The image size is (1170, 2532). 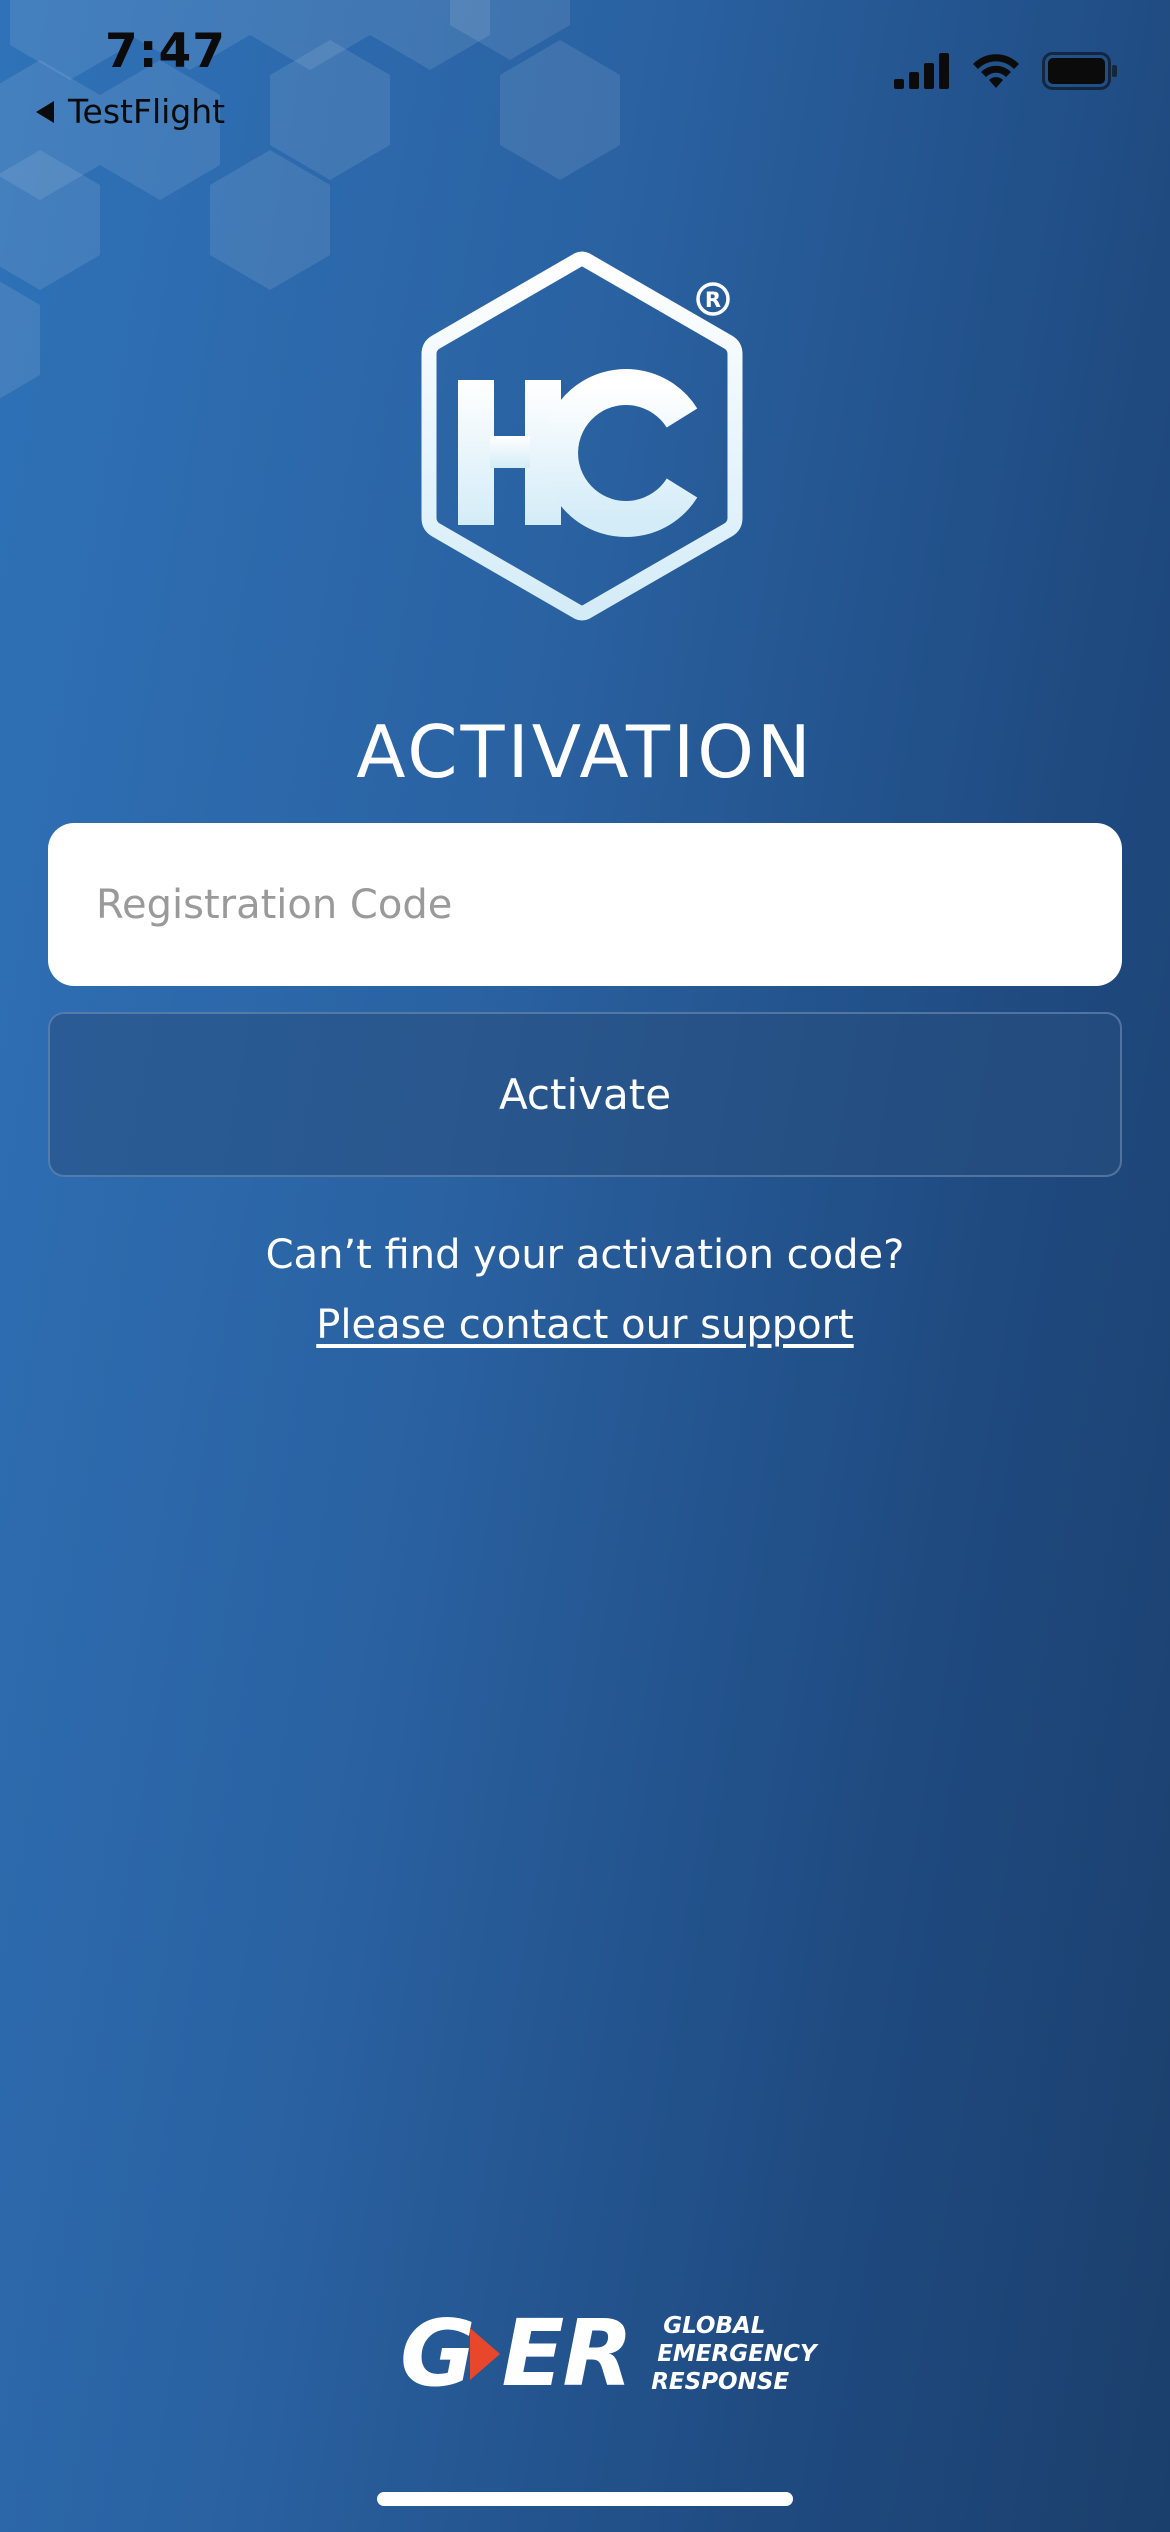 I want to click on svg-text: R, so click(x=713, y=300).